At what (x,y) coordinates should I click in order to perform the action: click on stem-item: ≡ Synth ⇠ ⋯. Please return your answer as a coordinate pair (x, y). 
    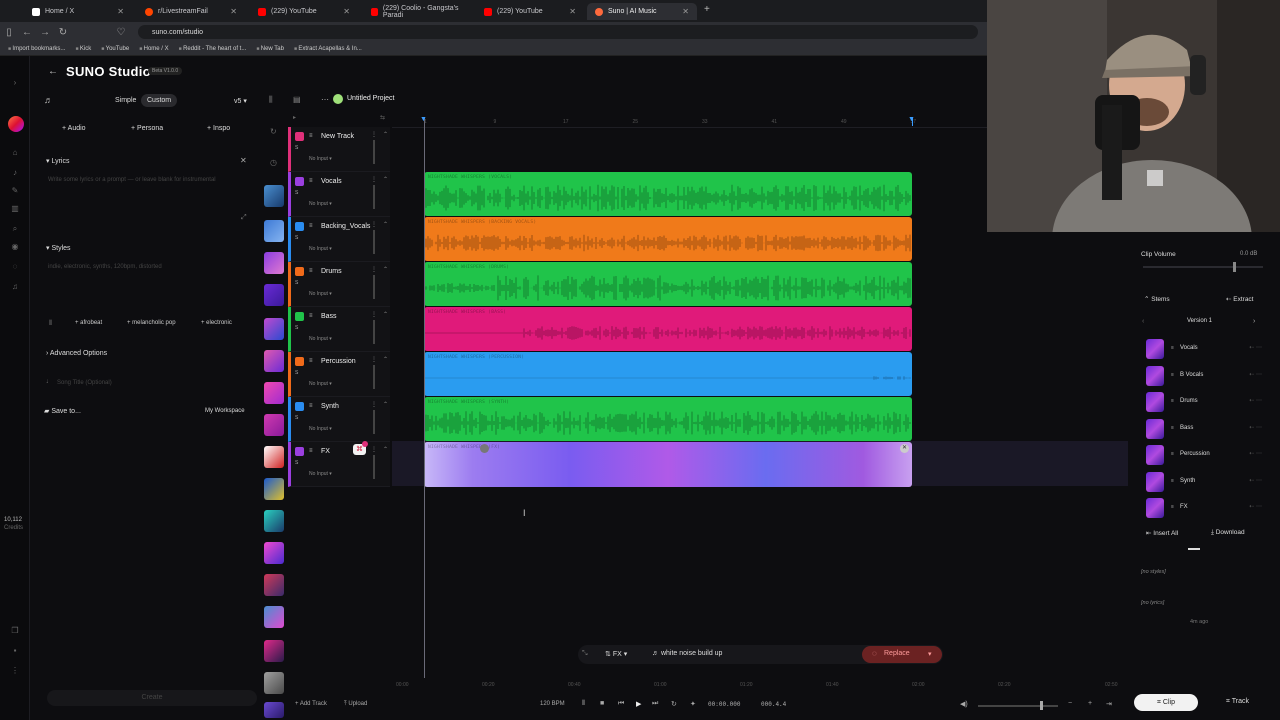
    Looking at the image, I should click on (1206, 482).